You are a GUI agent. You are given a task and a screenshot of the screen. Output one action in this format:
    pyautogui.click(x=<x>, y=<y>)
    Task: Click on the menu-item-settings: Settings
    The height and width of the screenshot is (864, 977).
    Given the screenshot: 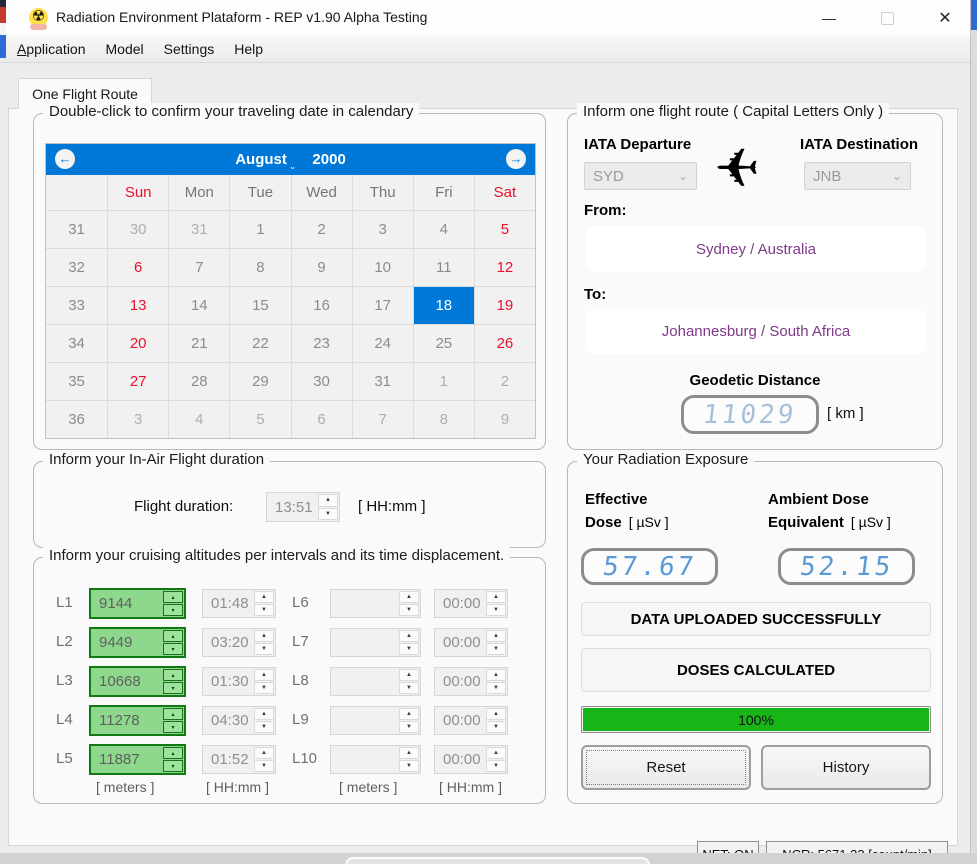 What is the action you would take?
    pyautogui.click(x=189, y=49)
    